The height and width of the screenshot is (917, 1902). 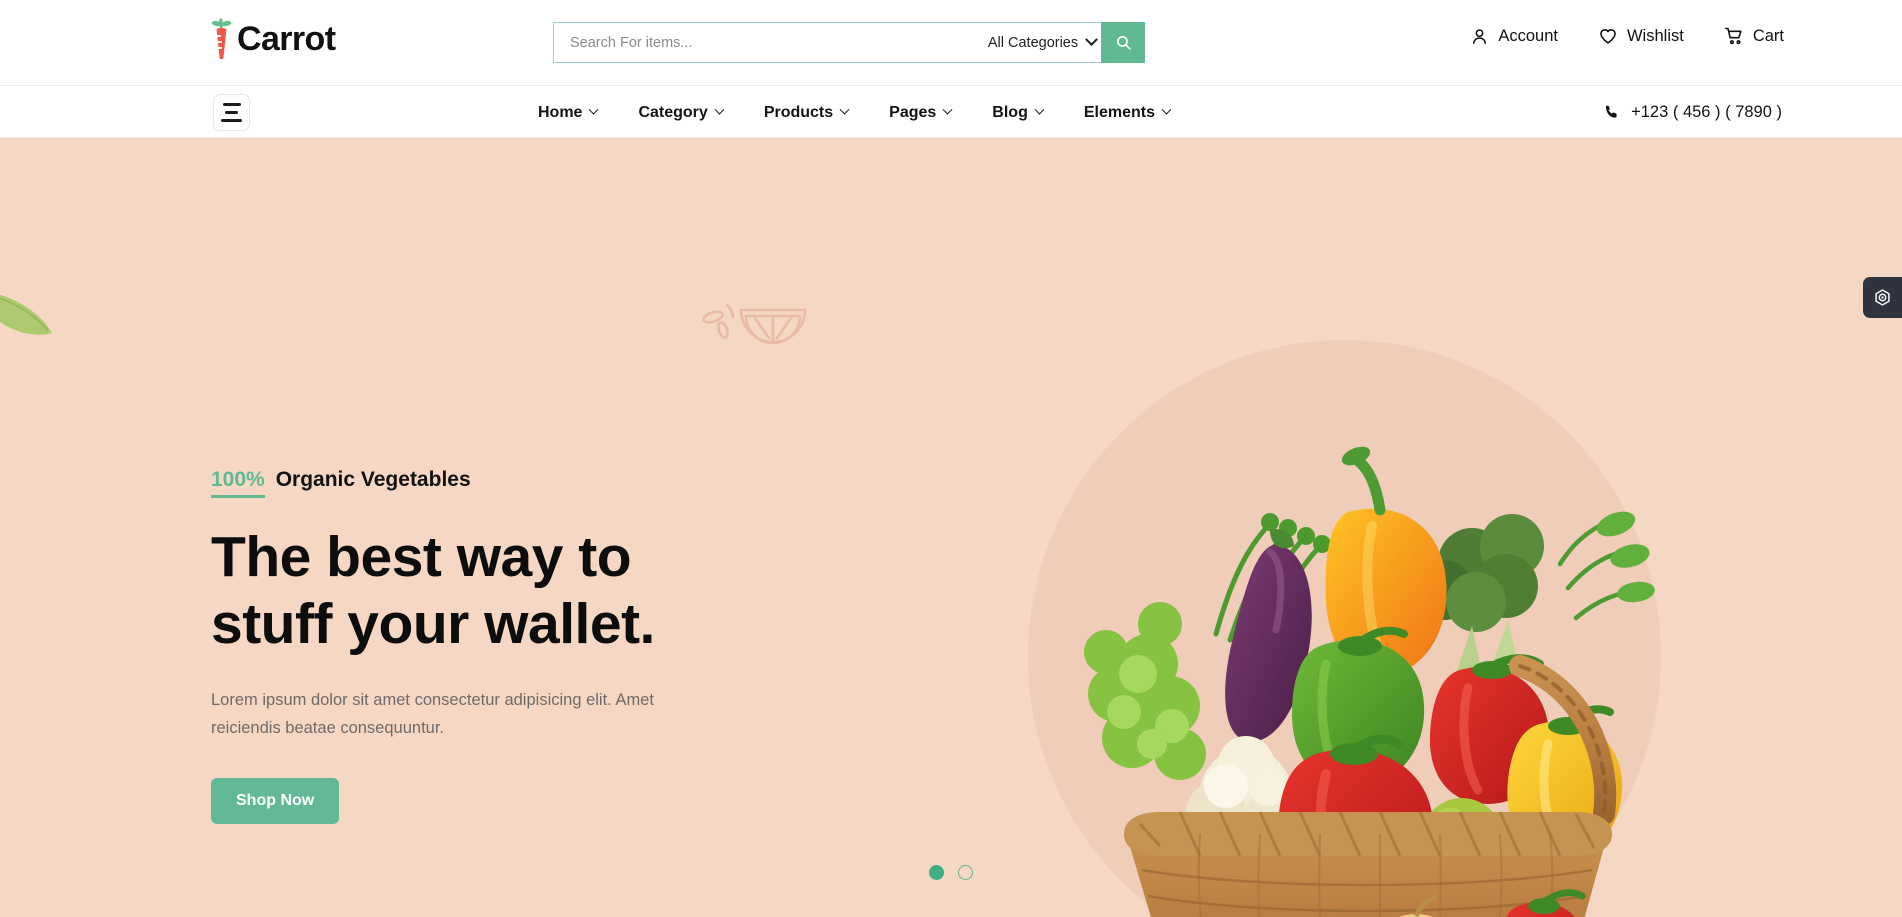 I want to click on settings-gear-icon, so click(x=1882, y=297).